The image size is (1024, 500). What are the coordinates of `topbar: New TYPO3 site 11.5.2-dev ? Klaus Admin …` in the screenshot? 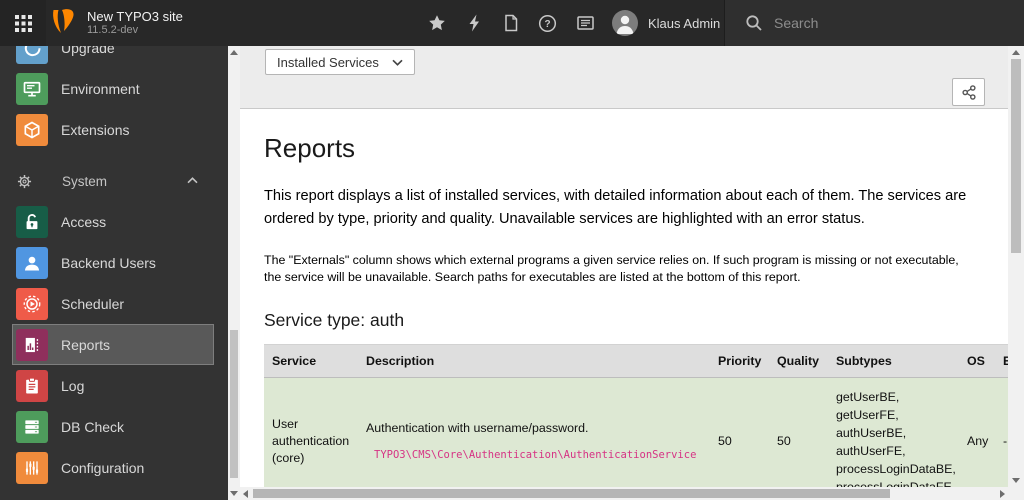 It's located at (512, 23).